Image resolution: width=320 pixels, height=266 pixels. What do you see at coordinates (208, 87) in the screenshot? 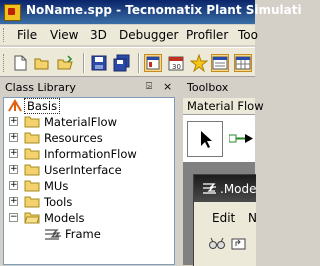
I see `toolbox-title: Toolbox` at bounding box center [208, 87].